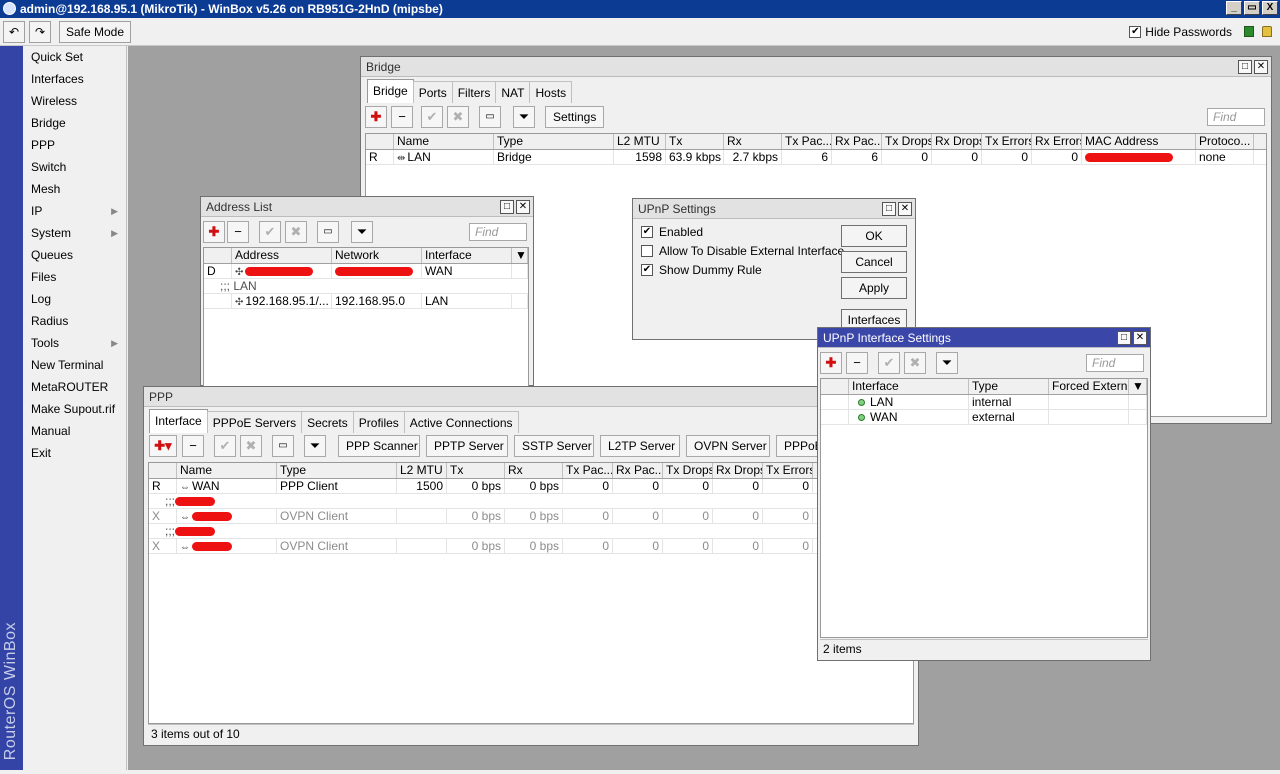  What do you see at coordinates (909, 386) in the screenshot?
I see `upnp-column-header: Interface` at bounding box center [909, 386].